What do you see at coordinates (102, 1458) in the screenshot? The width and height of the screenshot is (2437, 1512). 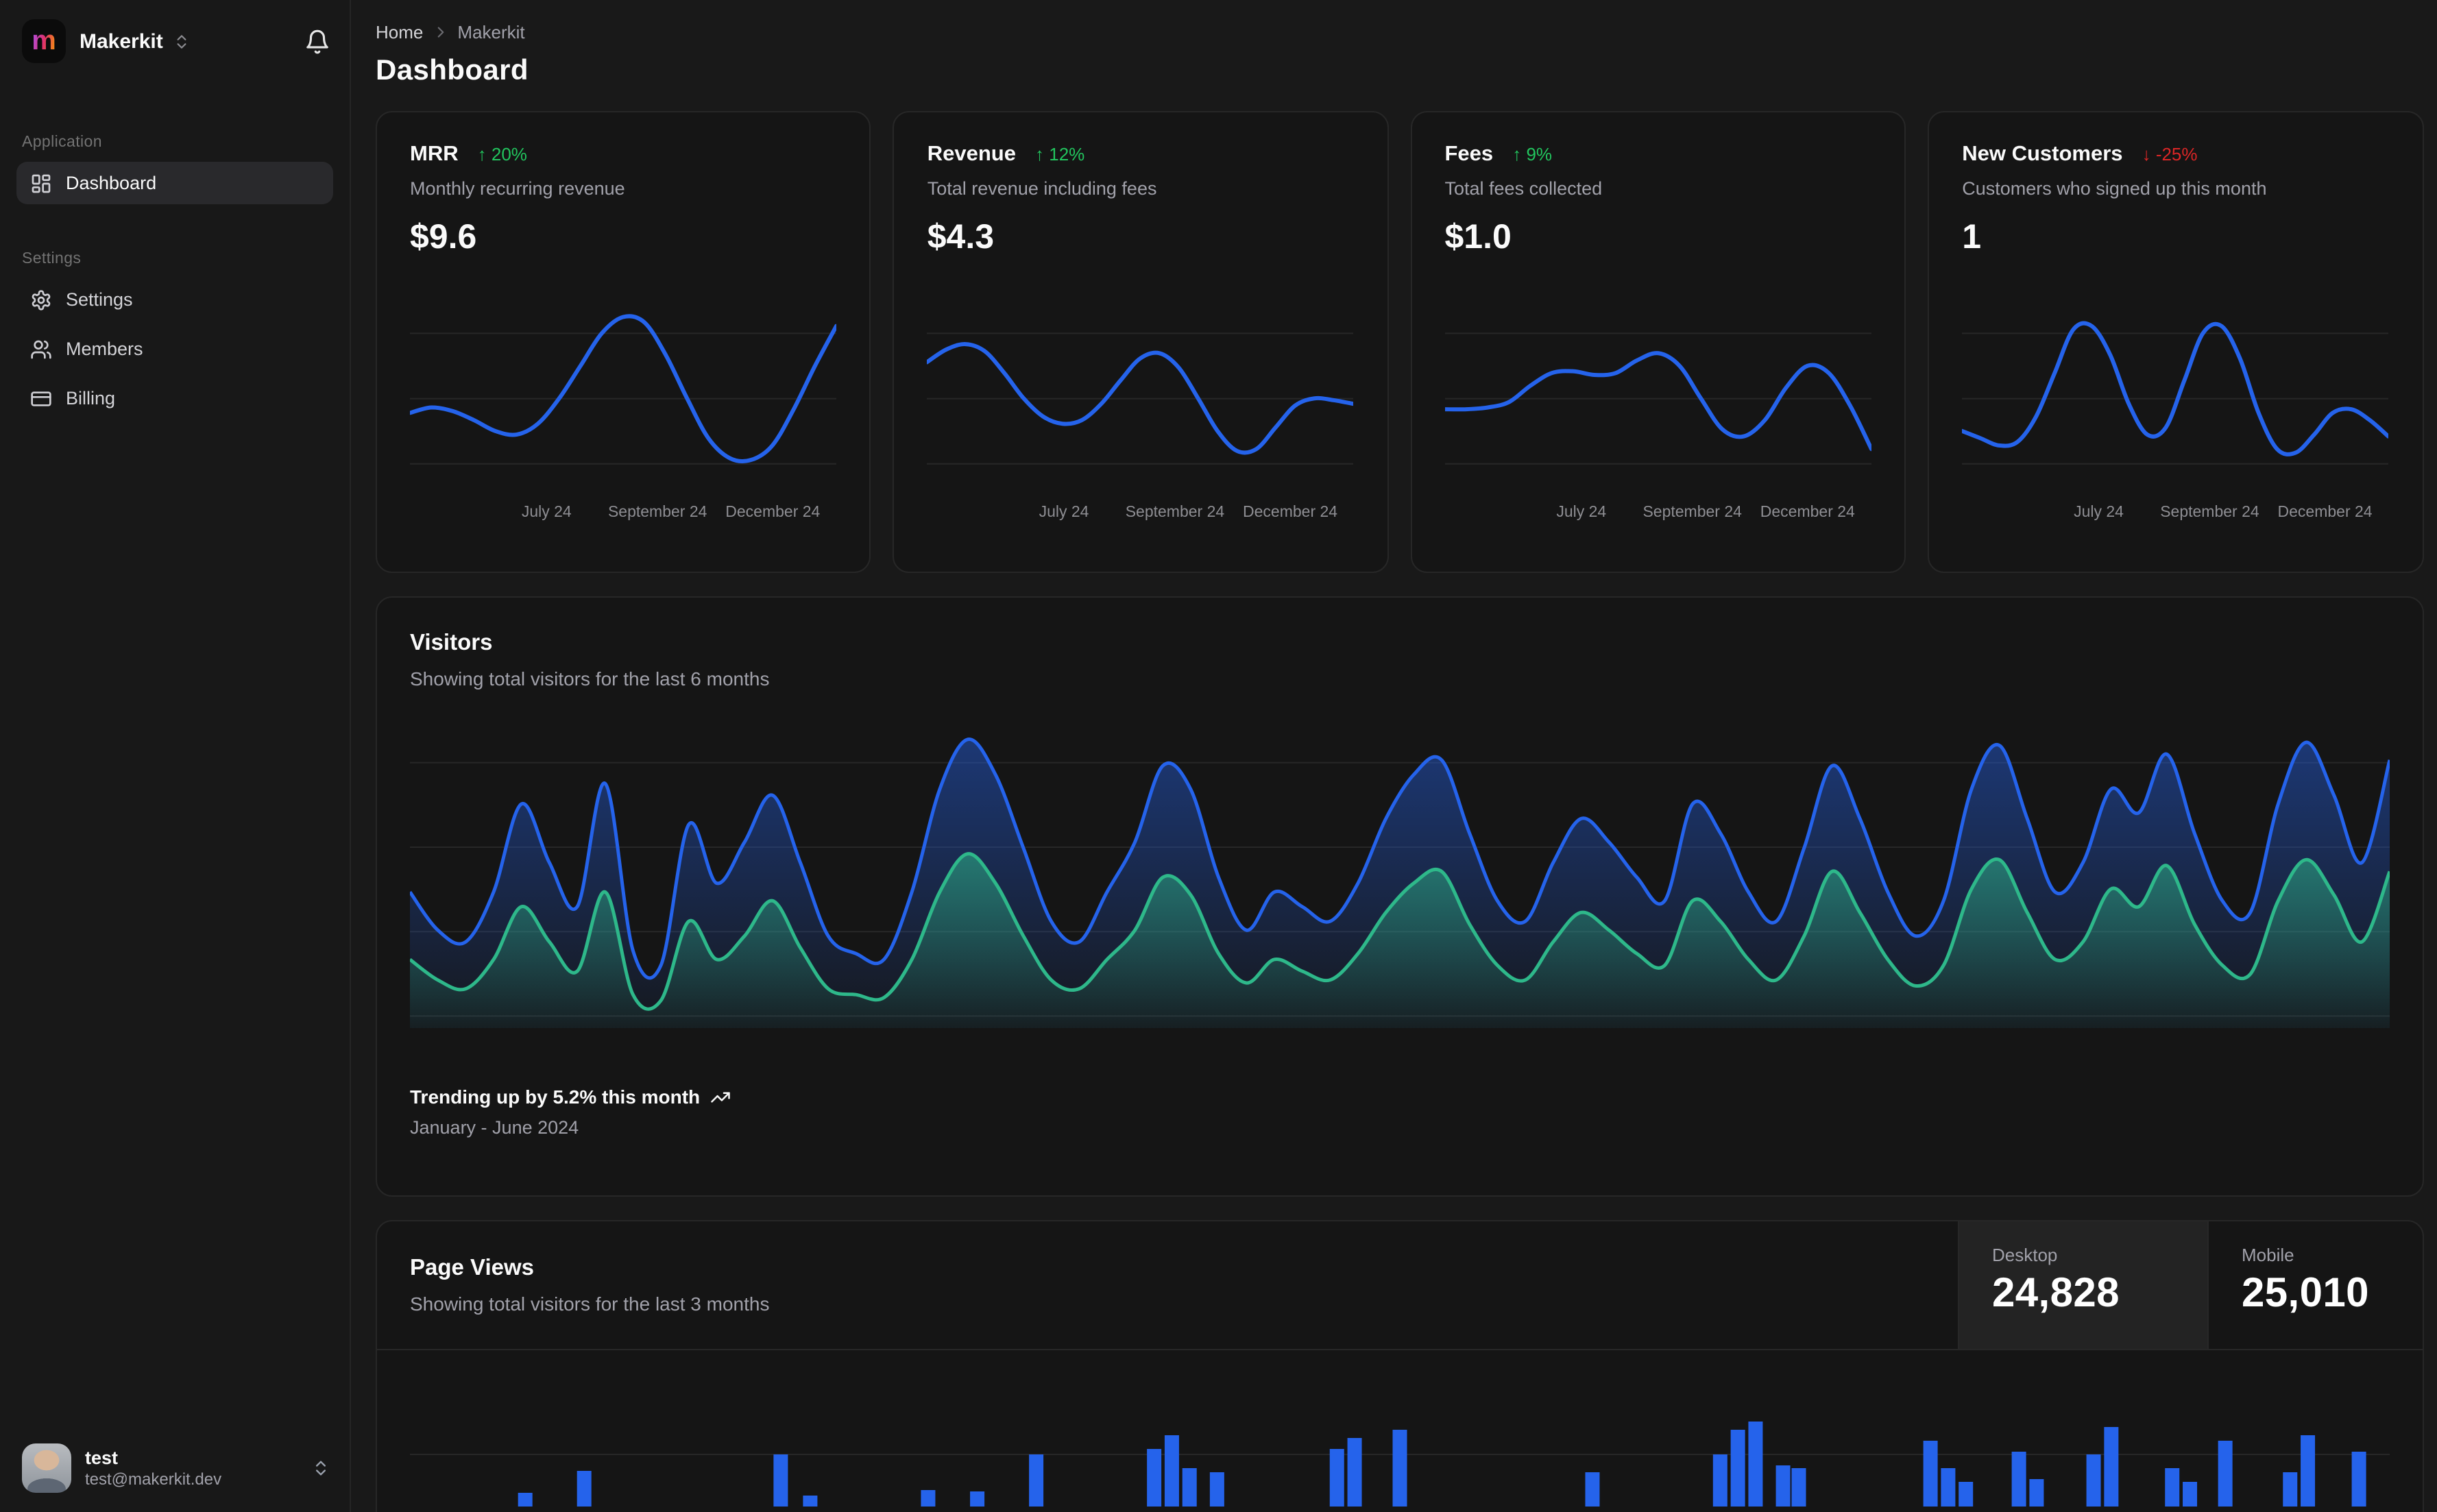 I see `user-name: test` at bounding box center [102, 1458].